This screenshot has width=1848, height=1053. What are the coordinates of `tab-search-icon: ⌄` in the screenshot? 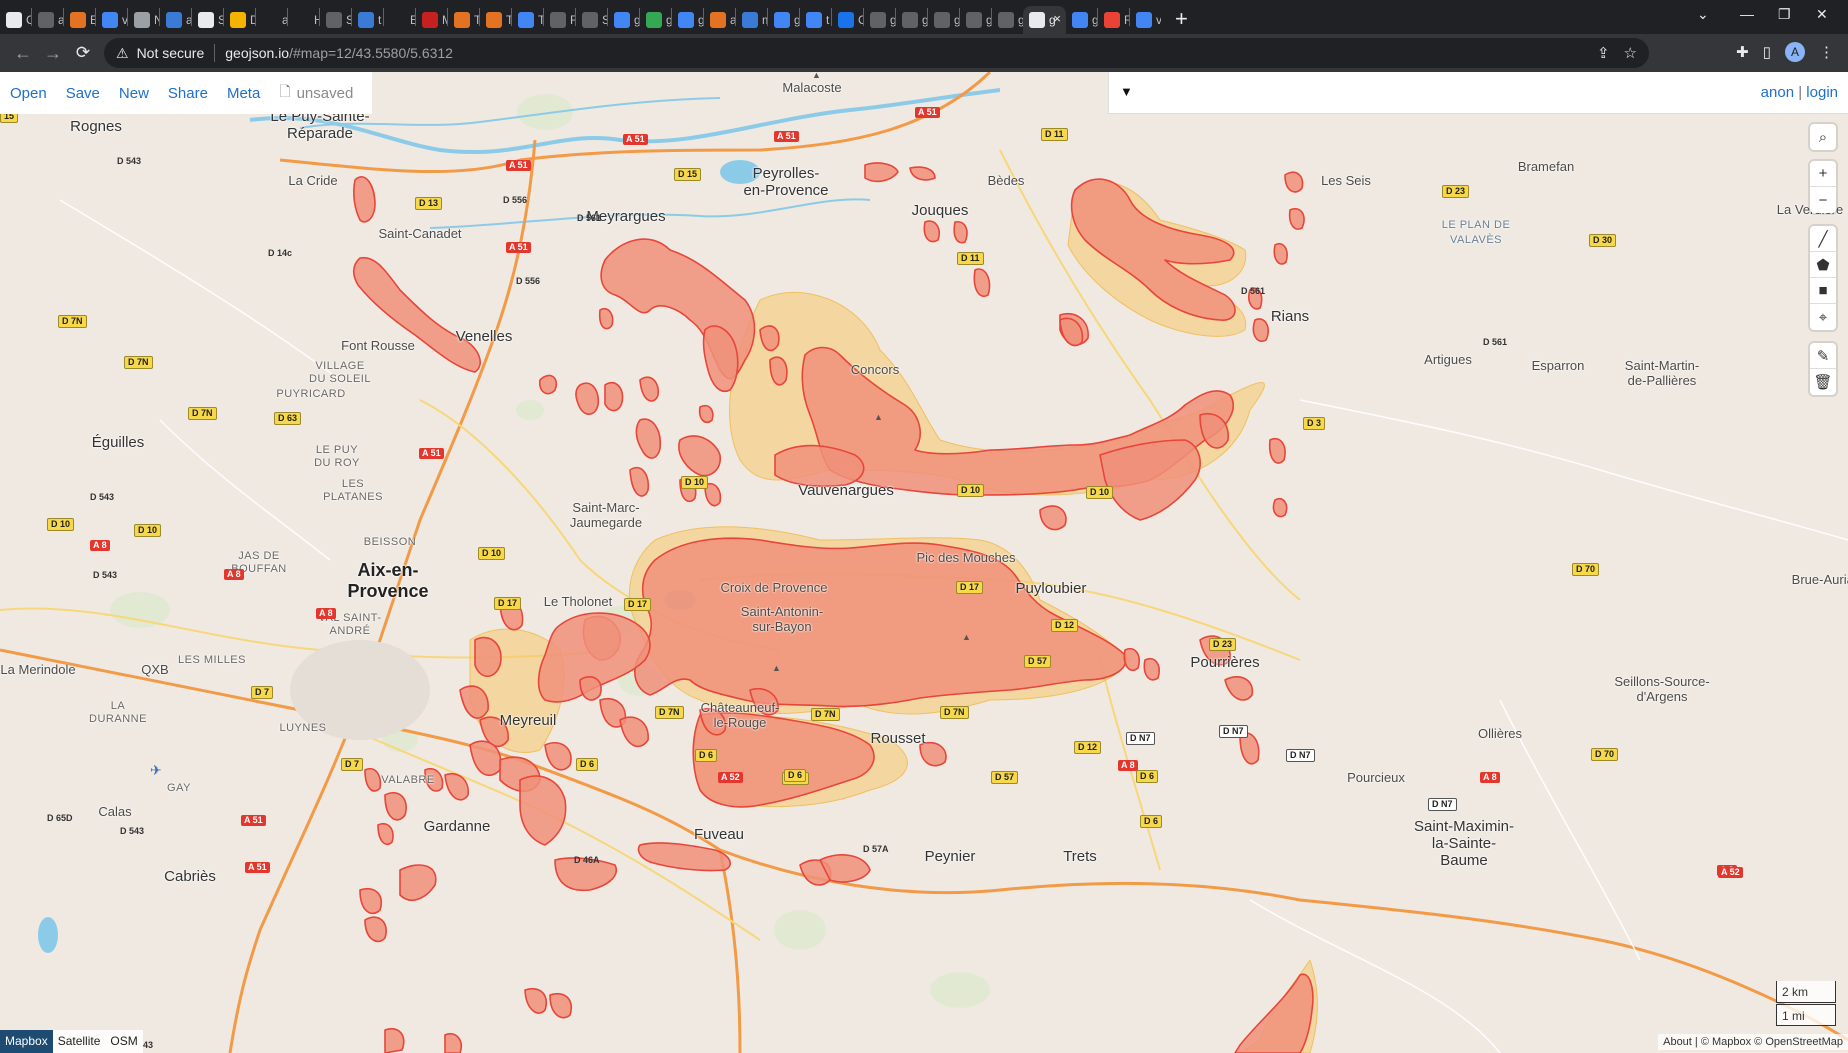 It's located at (1703, 14).